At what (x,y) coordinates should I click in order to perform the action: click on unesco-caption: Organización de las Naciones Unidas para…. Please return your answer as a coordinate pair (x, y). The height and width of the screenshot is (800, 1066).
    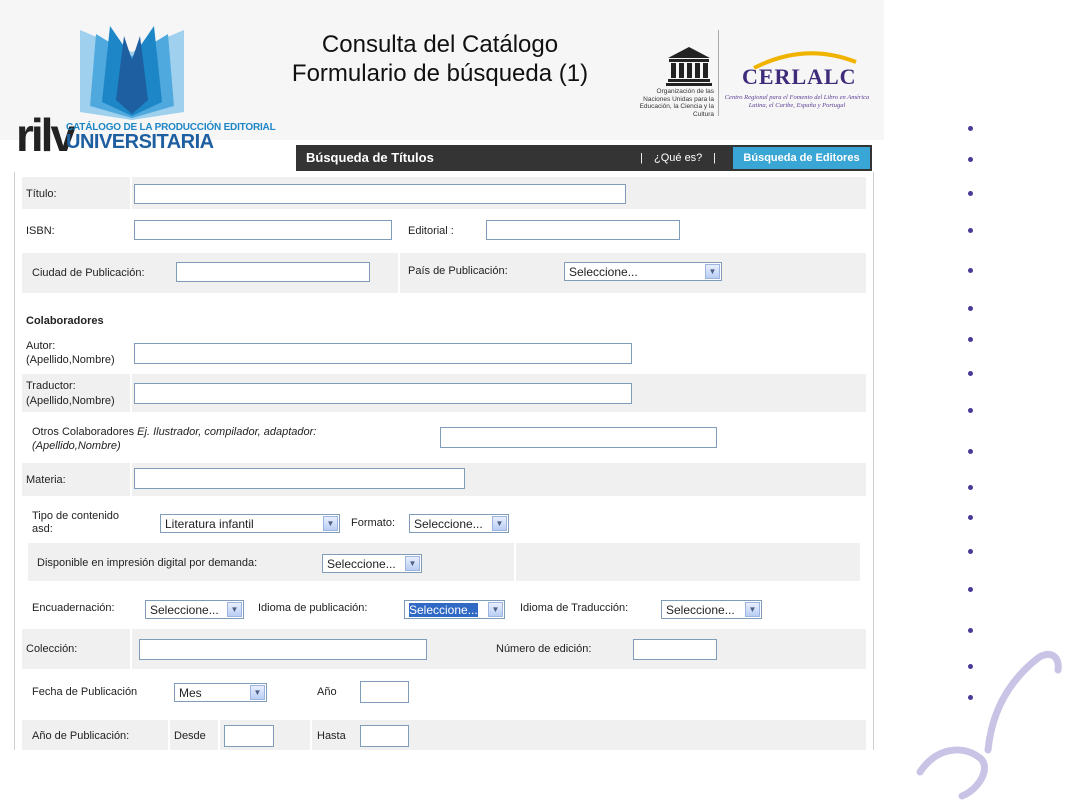
    Looking at the image, I should click on (676, 103).